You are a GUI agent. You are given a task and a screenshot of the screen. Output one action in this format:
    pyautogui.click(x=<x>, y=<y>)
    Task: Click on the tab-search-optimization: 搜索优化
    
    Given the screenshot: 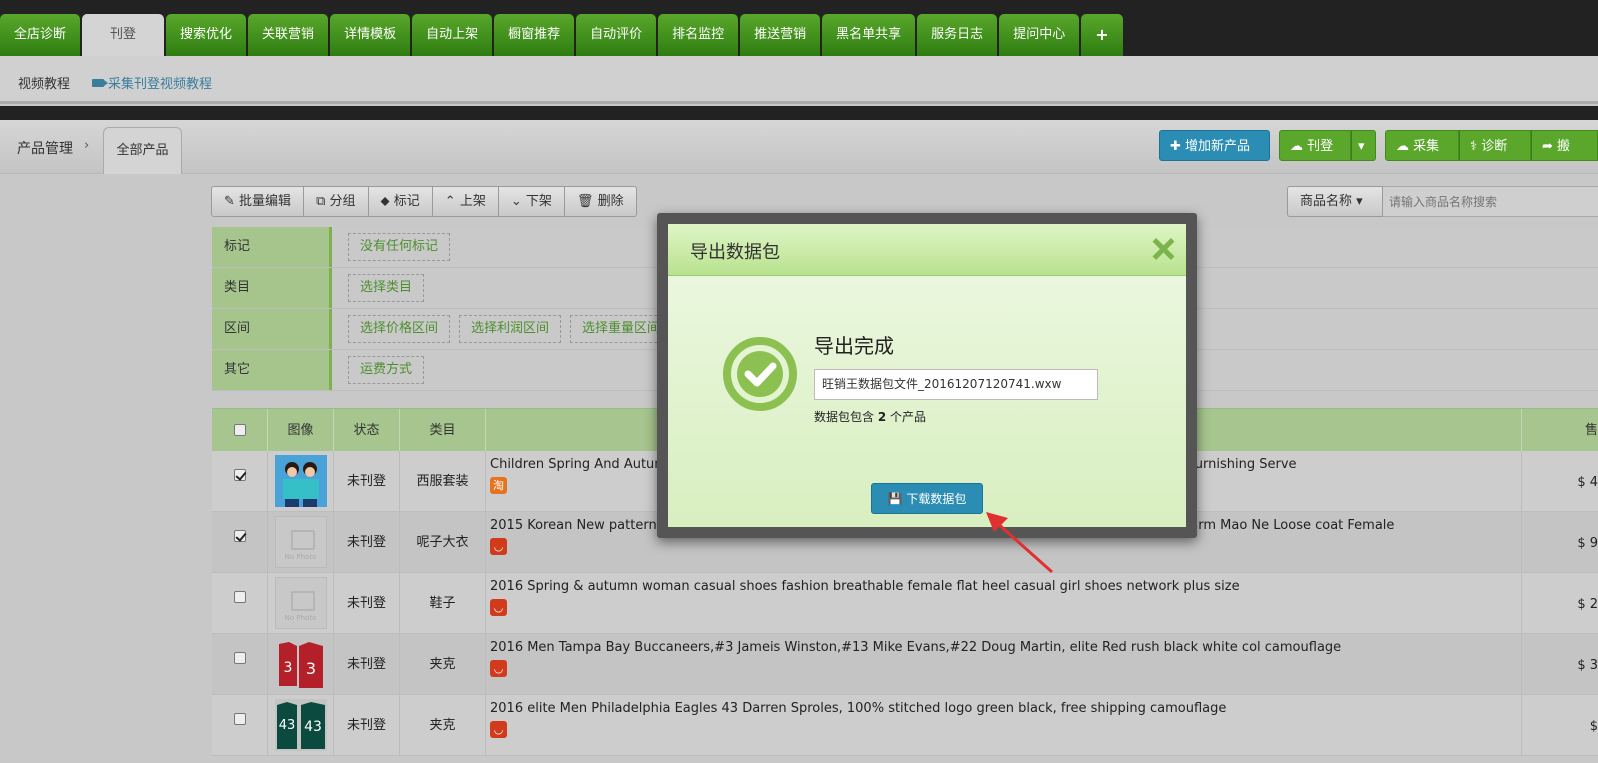 What is the action you would take?
    pyautogui.click(x=206, y=35)
    